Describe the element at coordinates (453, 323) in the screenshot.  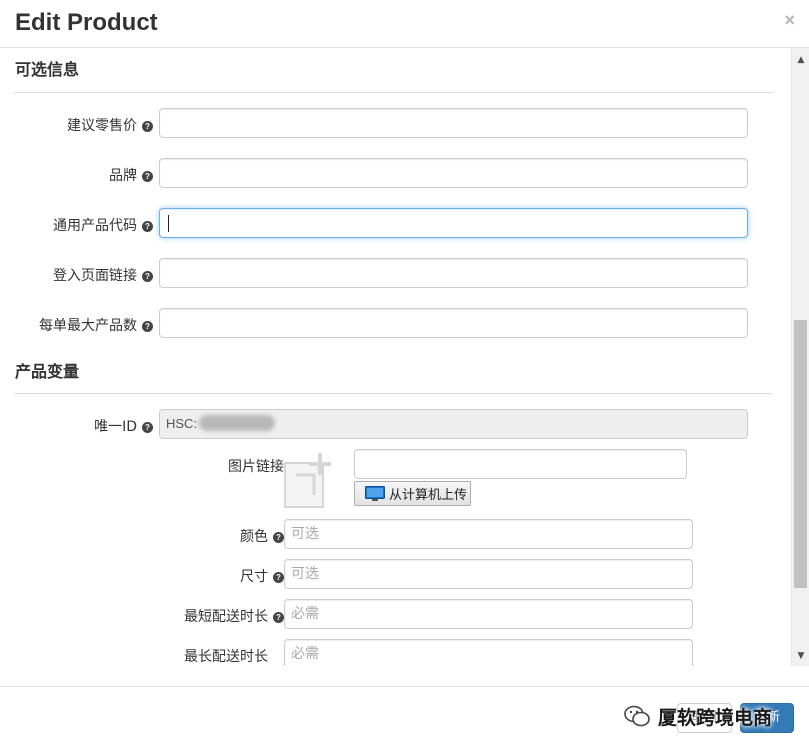
I see `max-per-order-input` at that location.